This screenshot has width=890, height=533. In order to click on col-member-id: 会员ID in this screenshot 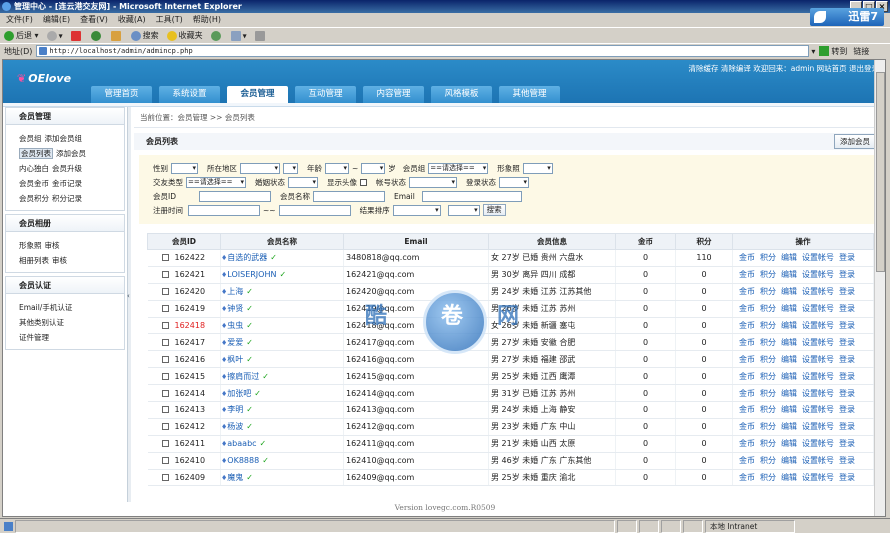, I will do `click(184, 241)`.